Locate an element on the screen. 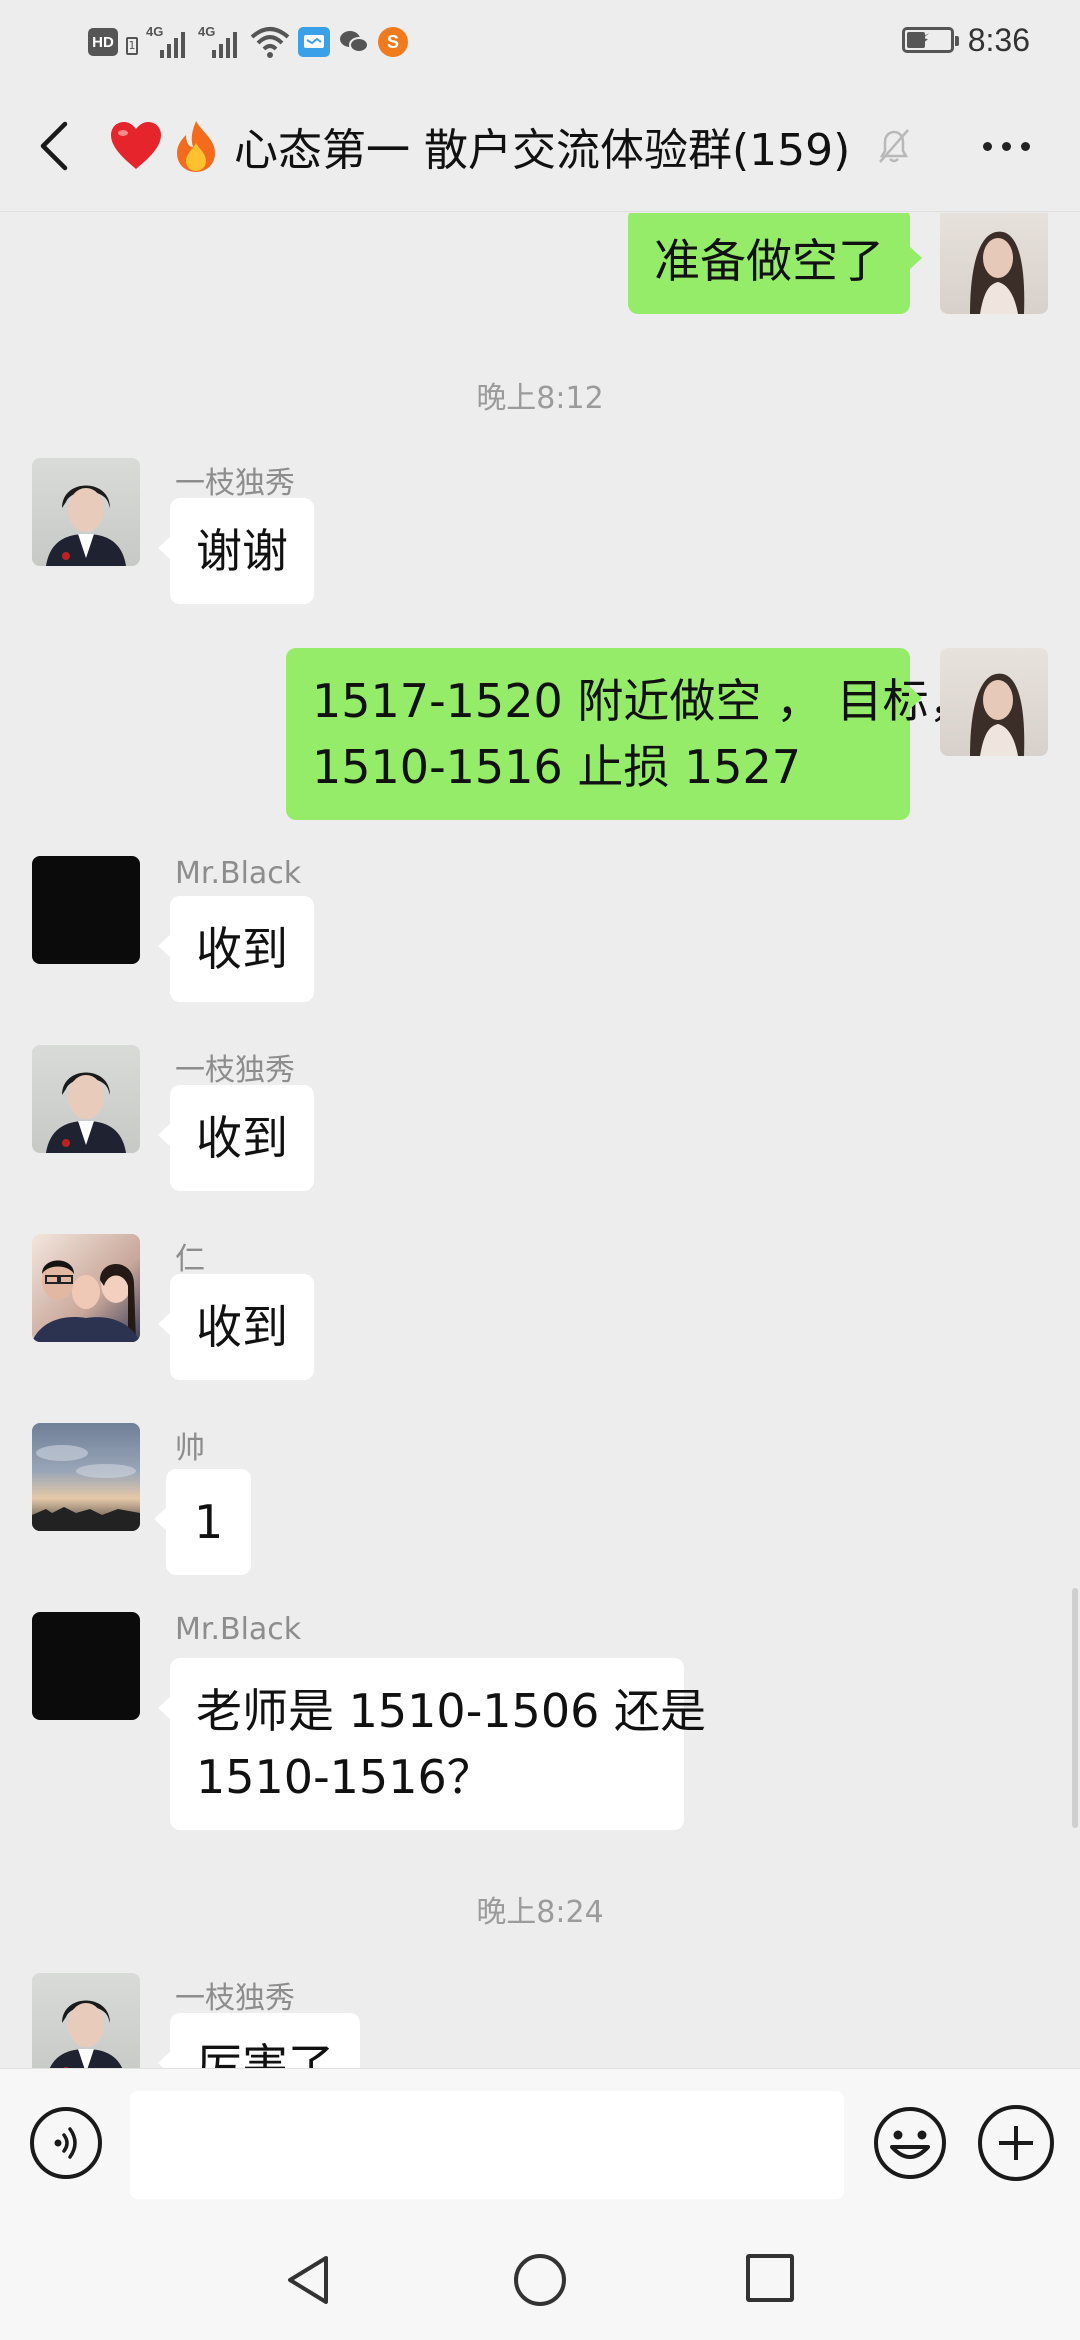 Image resolution: width=1080 pixels, height=2340 pixels. chevron-left-icon is located at coordinates (54, 146).